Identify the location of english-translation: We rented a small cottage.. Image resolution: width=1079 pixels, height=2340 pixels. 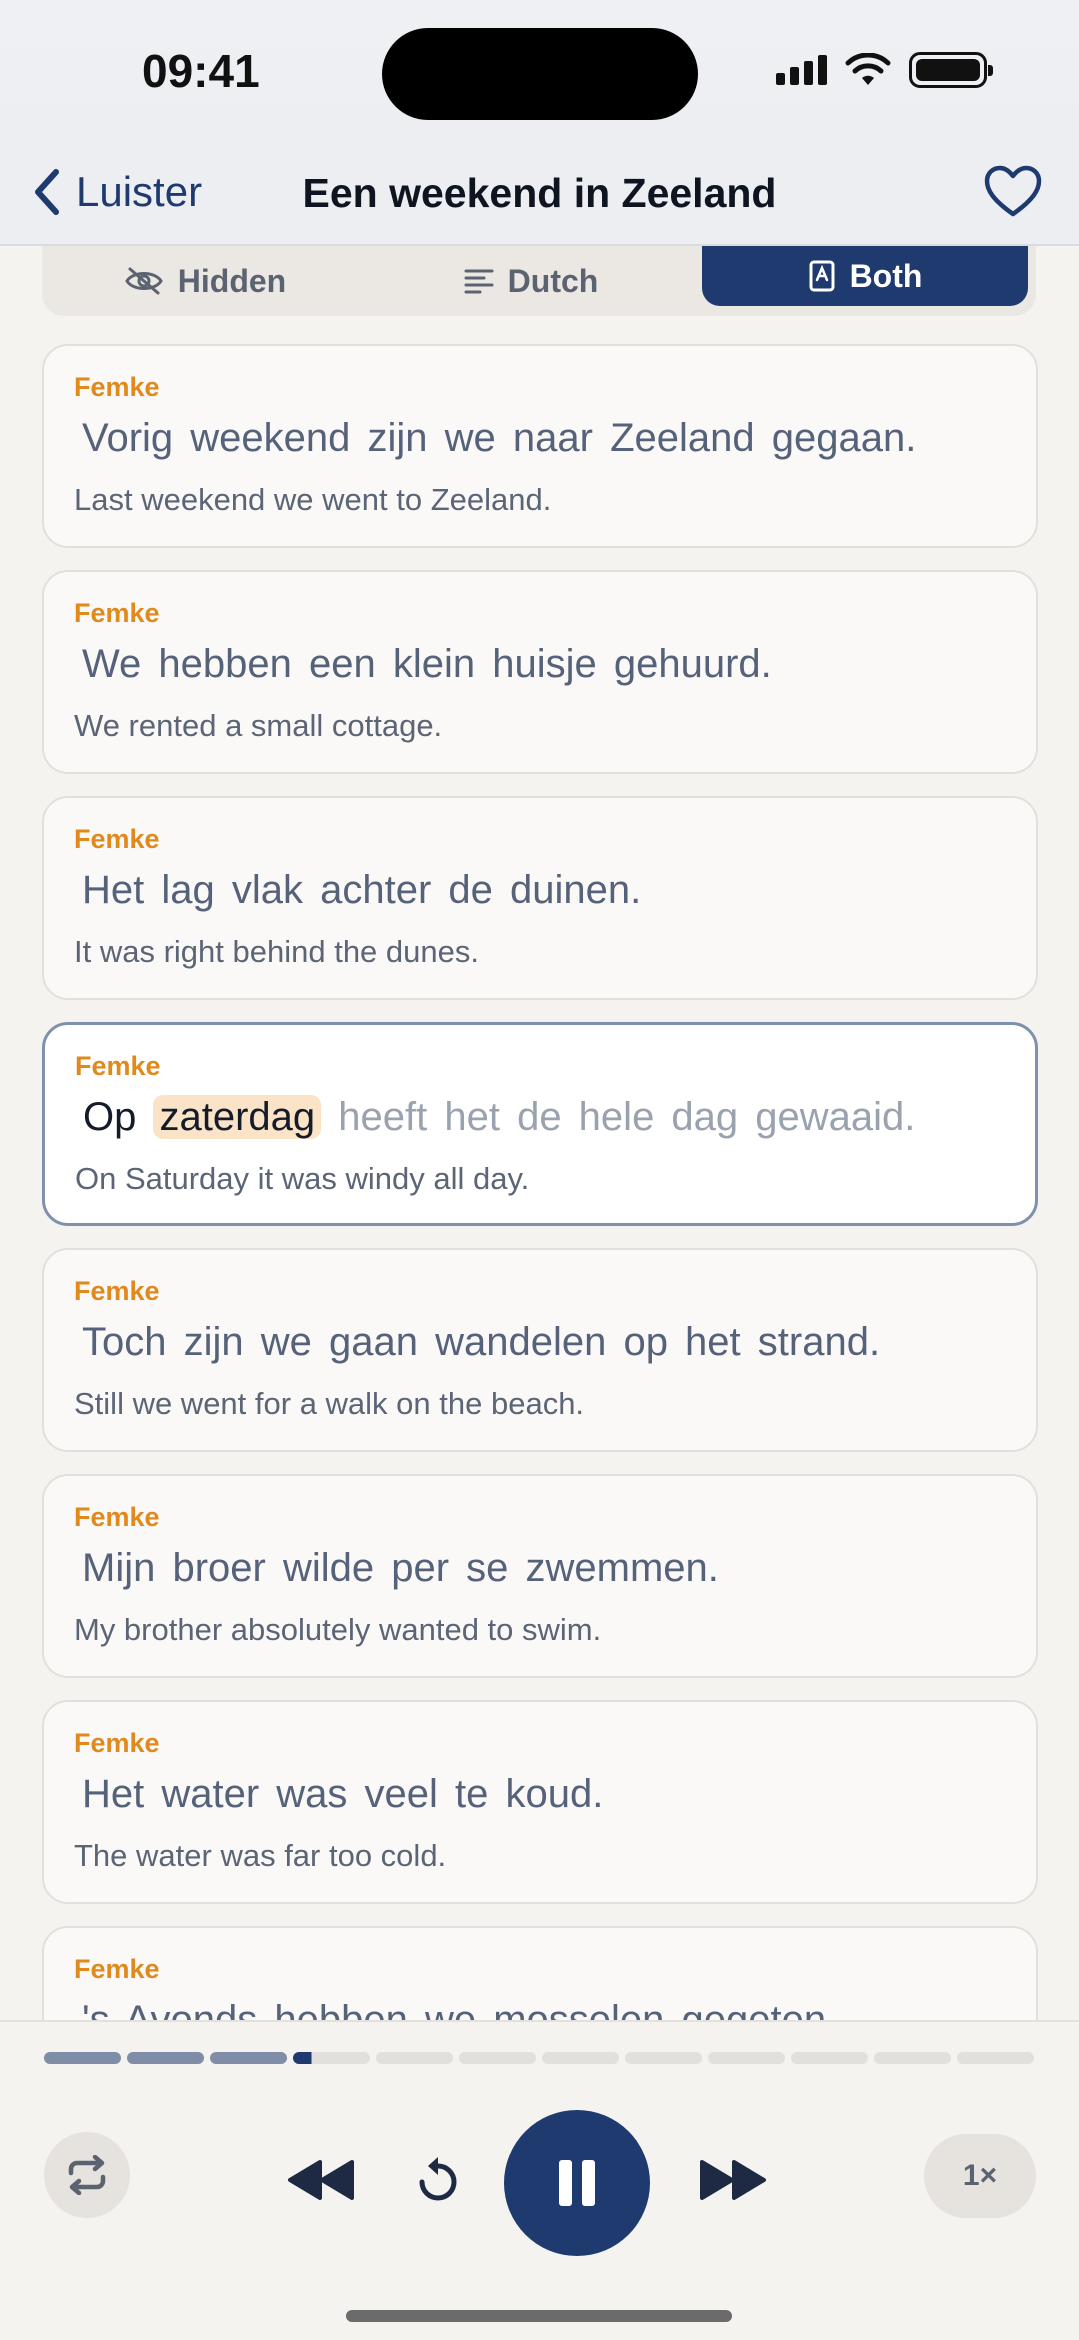
(258, 725).